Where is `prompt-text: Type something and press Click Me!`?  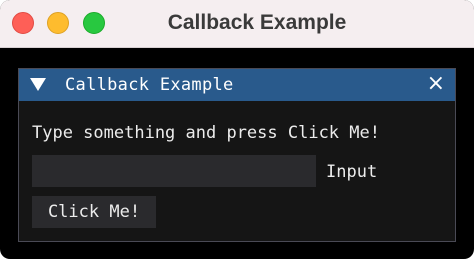 prompt-text: Type something and press Click Me! is located at coordinates (206, 133).